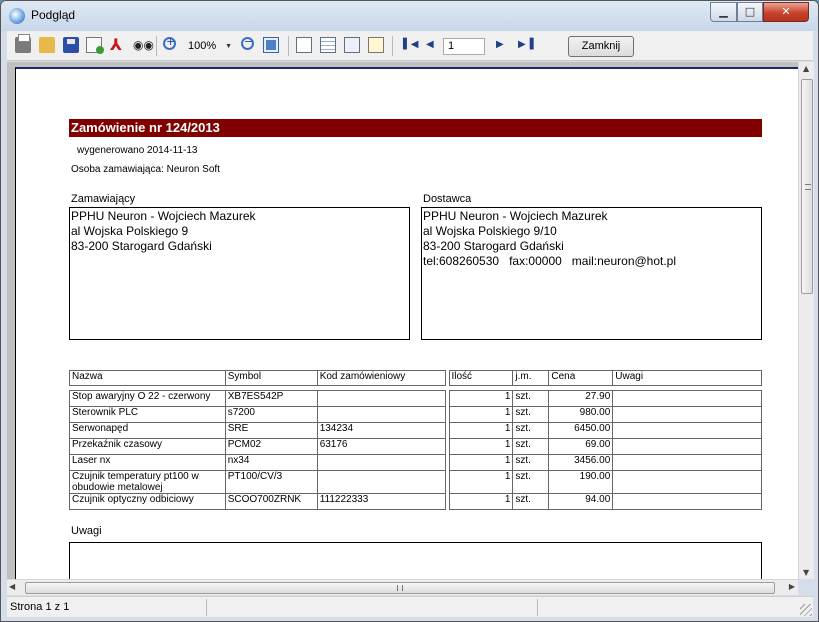 The width and height of the screenshot is (819, 622). I want to click on status-bar: Strona 1 z 1, so click(410, 606).